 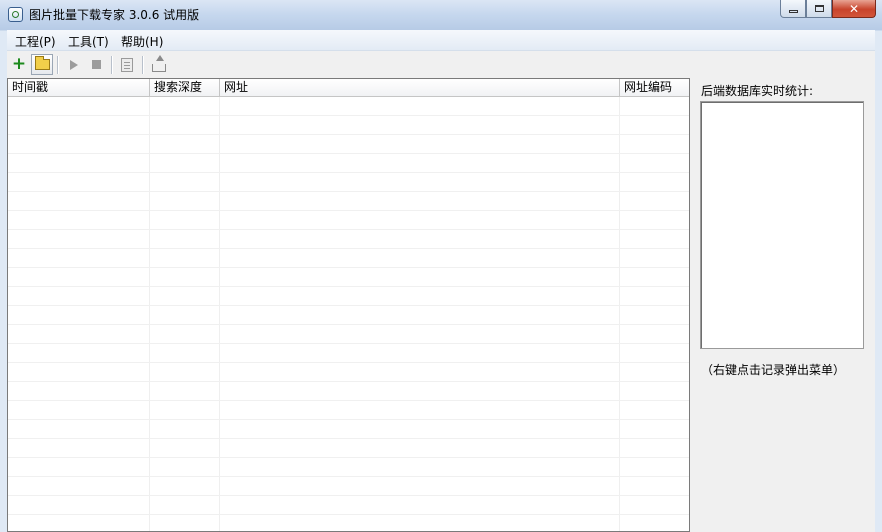 I want to click on title-bar: 图片批量下载专家 3.0.6 试用版 ✕, so click(x=441, y=15).